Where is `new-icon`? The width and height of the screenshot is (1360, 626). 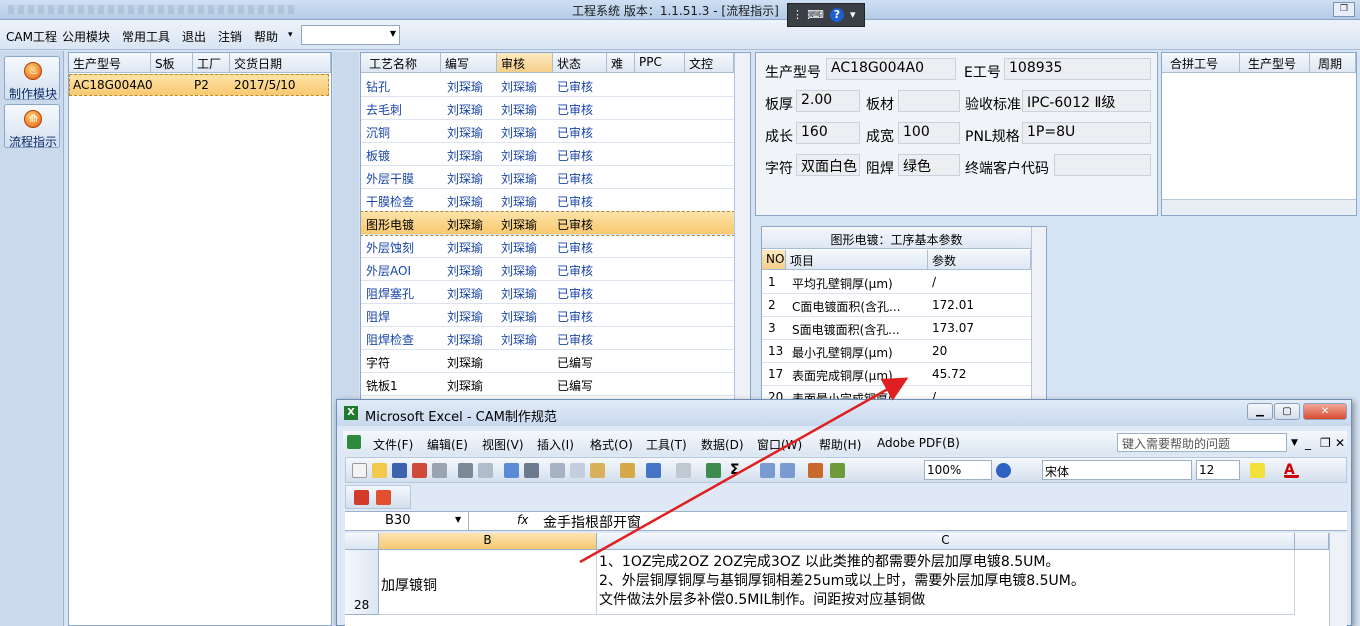
new-icon is located at coordinates (359, 470).